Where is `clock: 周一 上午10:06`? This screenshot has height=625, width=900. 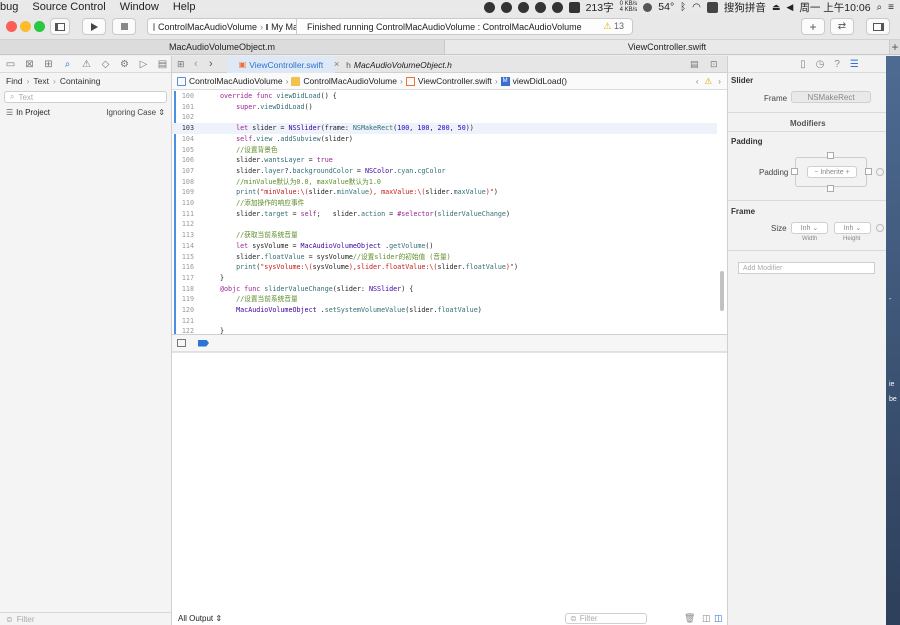
clock: 周一 上午10:06 is located at coordinates (834, 7).